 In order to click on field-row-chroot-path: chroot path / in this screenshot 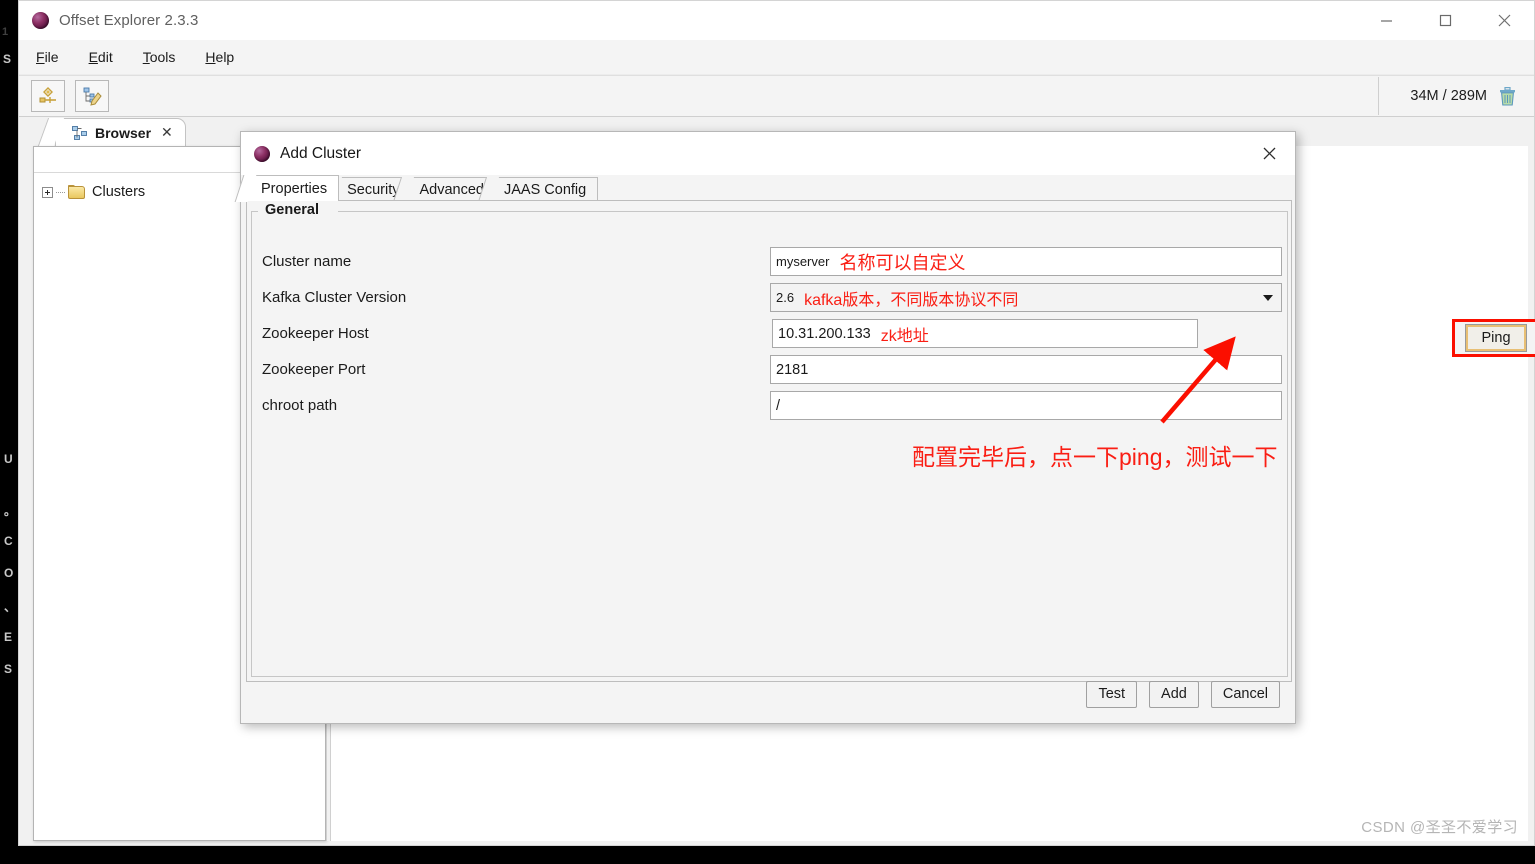, I will do `click(772, 405)`.